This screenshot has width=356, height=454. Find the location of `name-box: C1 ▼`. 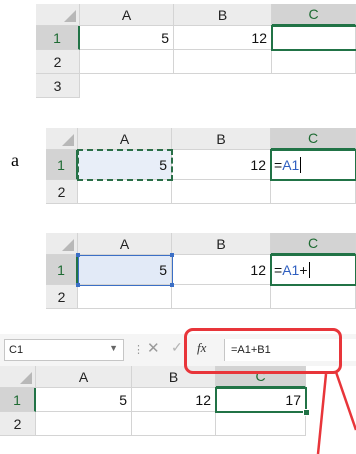

name-box: C1 ▼ is located at coordinates (64, 350).